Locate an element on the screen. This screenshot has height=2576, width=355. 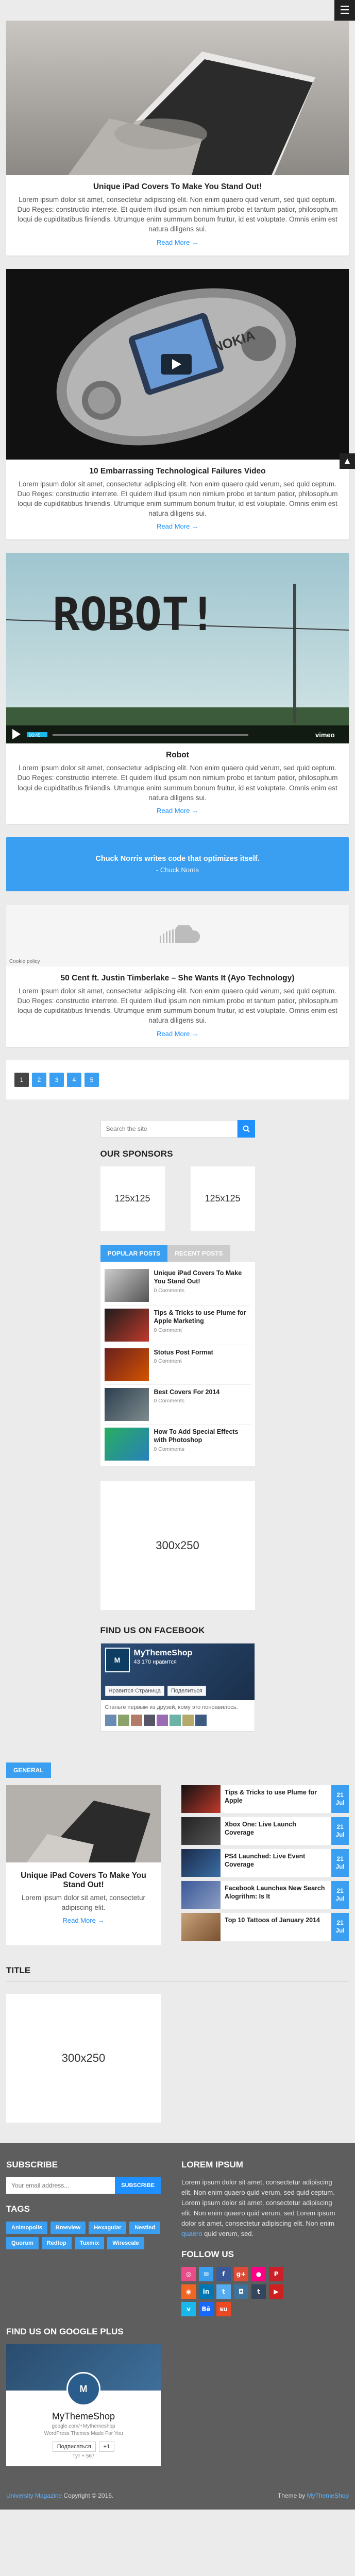
page-5: 5 is located at coordinates (91, 1079).